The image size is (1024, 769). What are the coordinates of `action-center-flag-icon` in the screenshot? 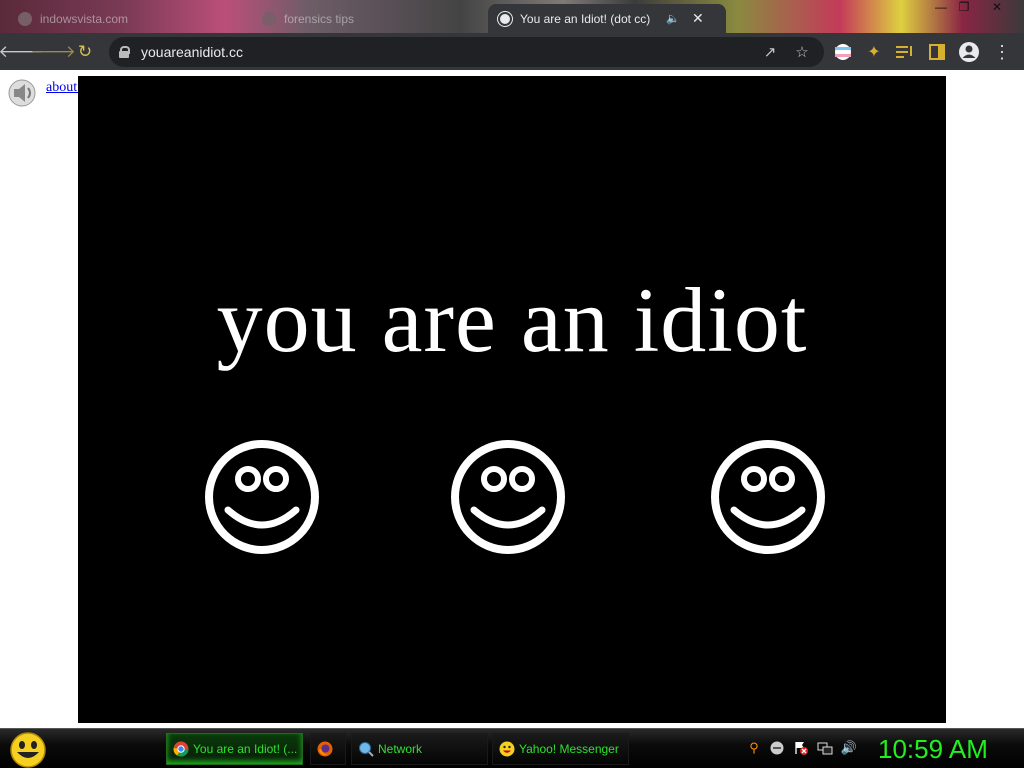 It's located at (801, 748).